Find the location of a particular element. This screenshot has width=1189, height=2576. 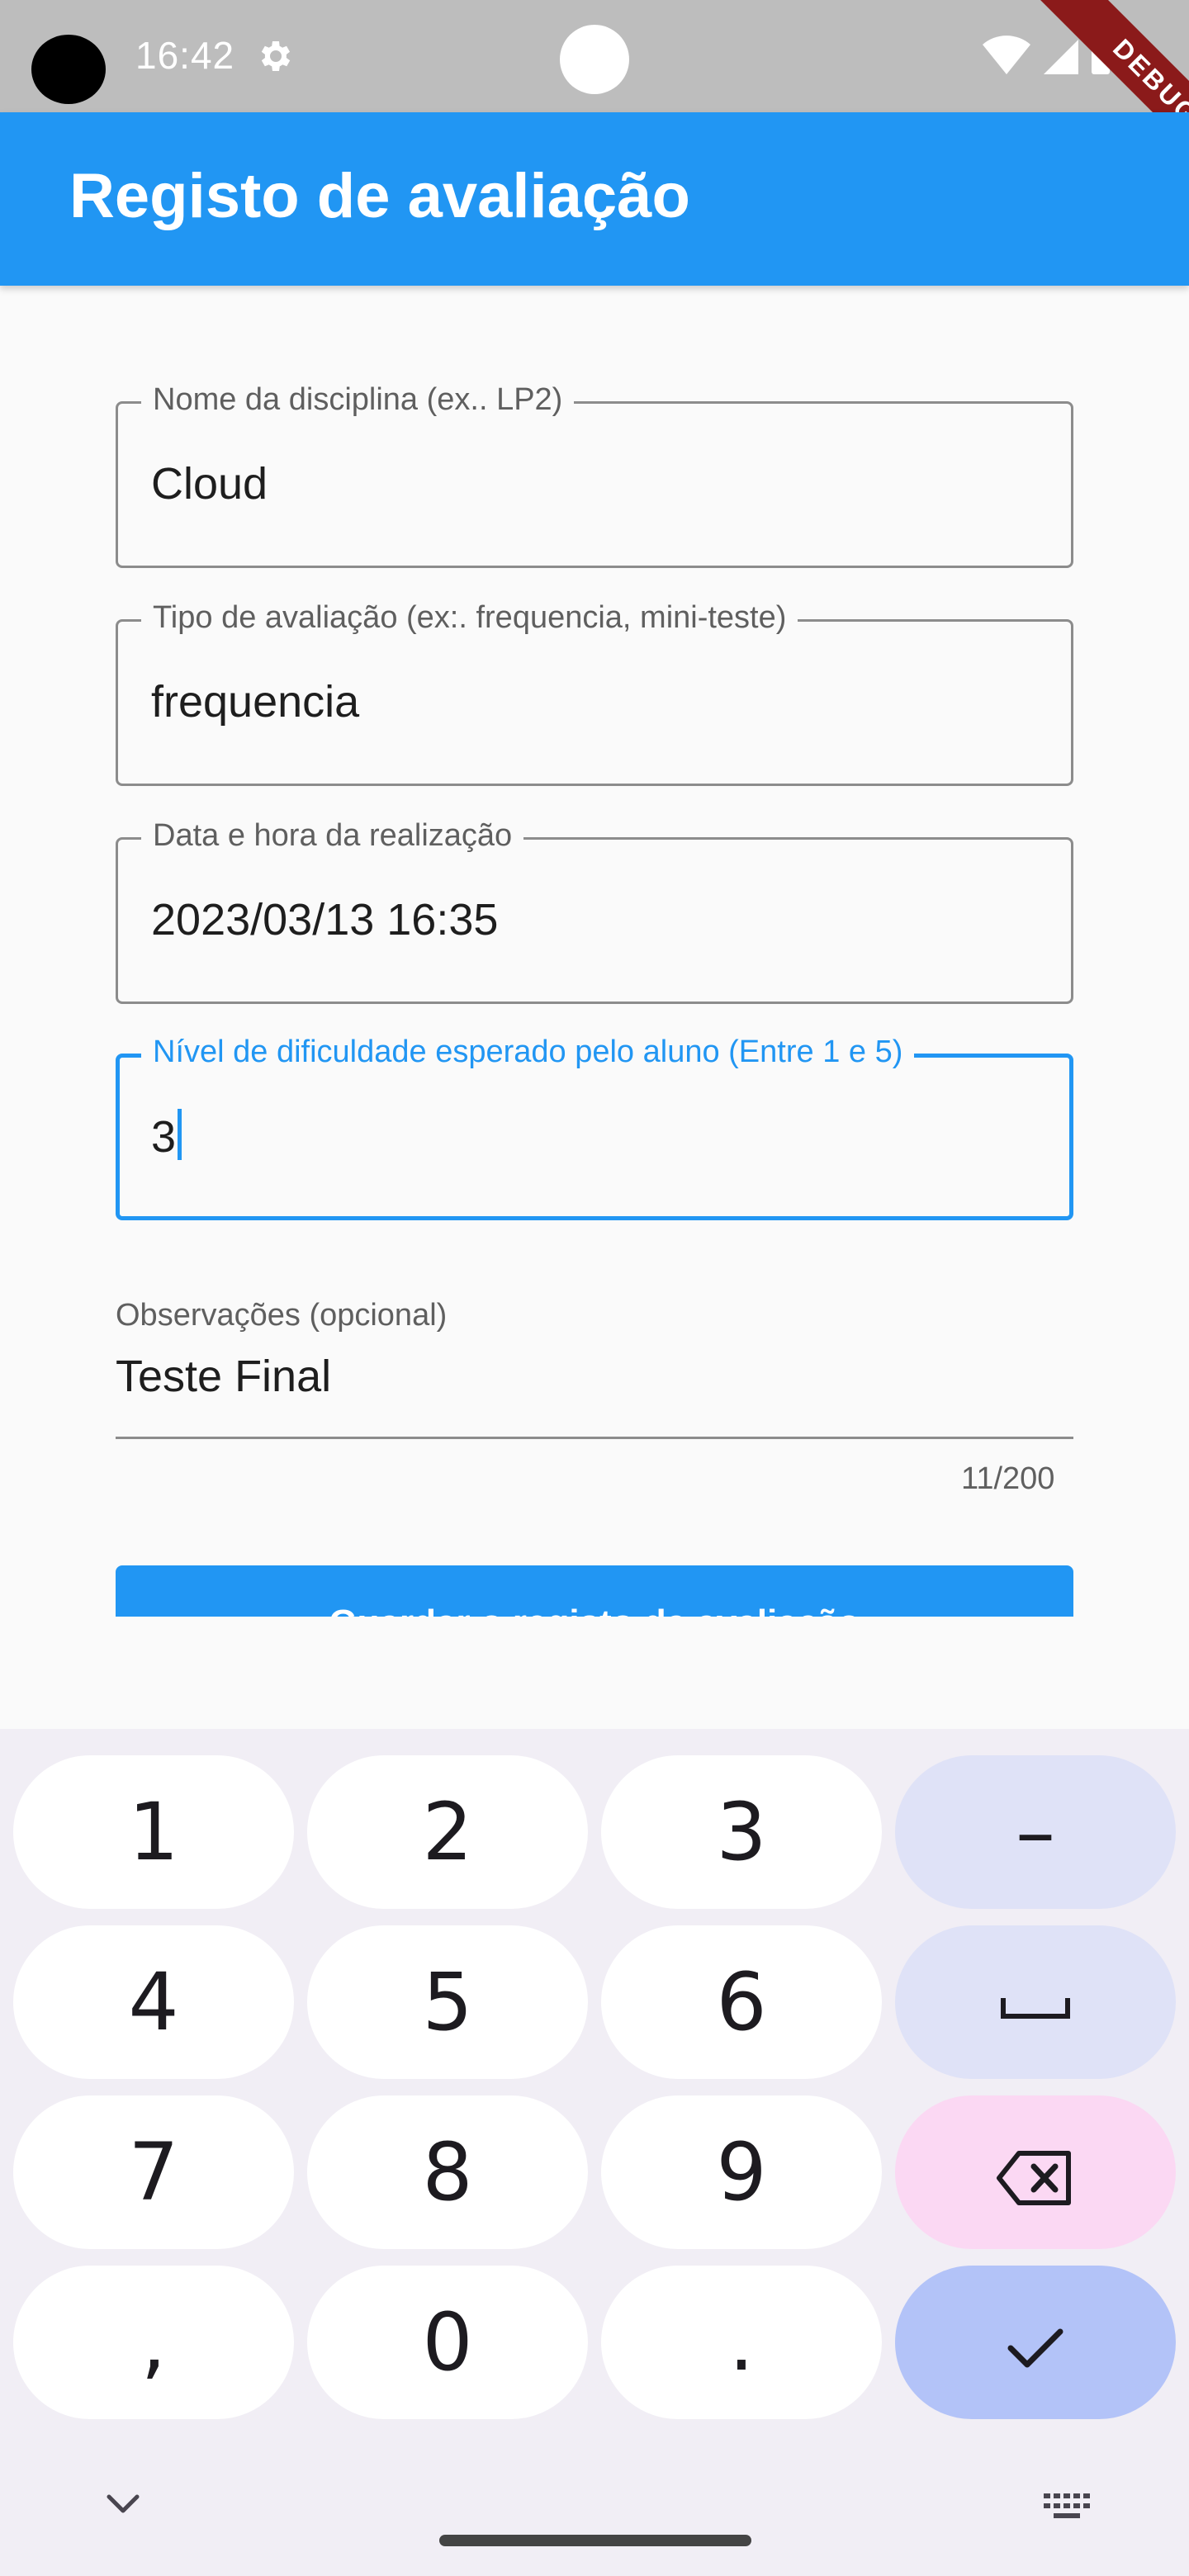

text-caret is located at coordinates (180, 1134).